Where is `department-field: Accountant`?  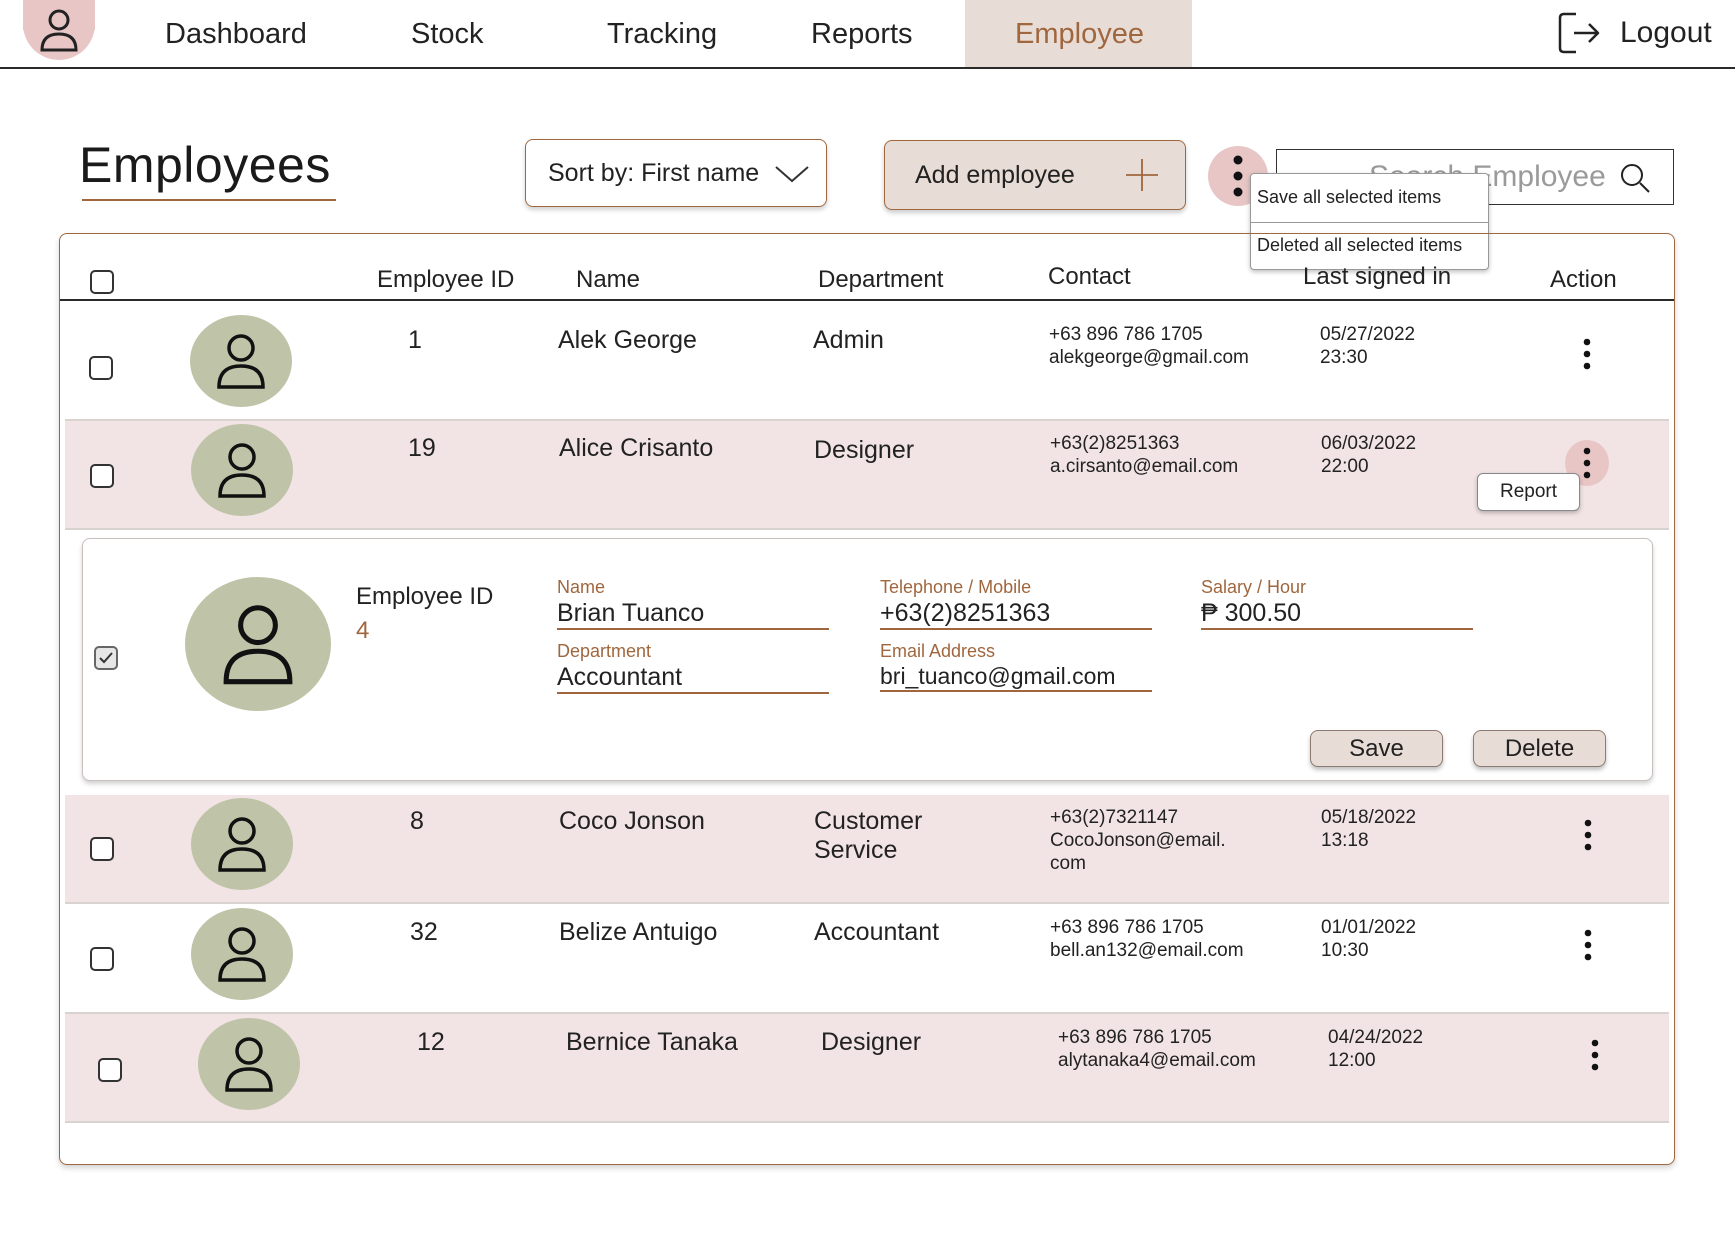 department-field: Accountant is located at coordinates (693, 678).